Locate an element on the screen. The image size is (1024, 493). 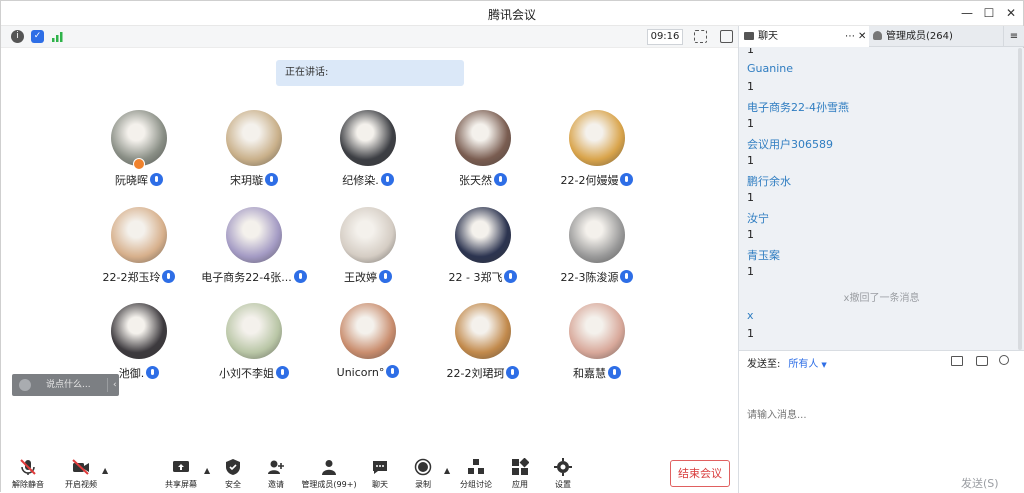
settings-button: 设置 is located at coordinates (563, 474).